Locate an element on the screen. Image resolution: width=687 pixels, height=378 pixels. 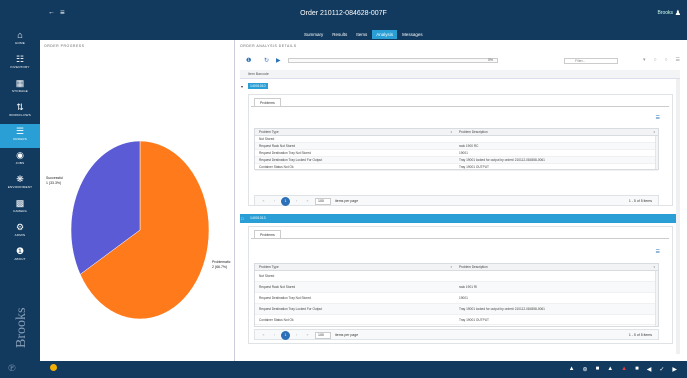
dropdown-icon: ▾ is located at coordinates (644, 60).